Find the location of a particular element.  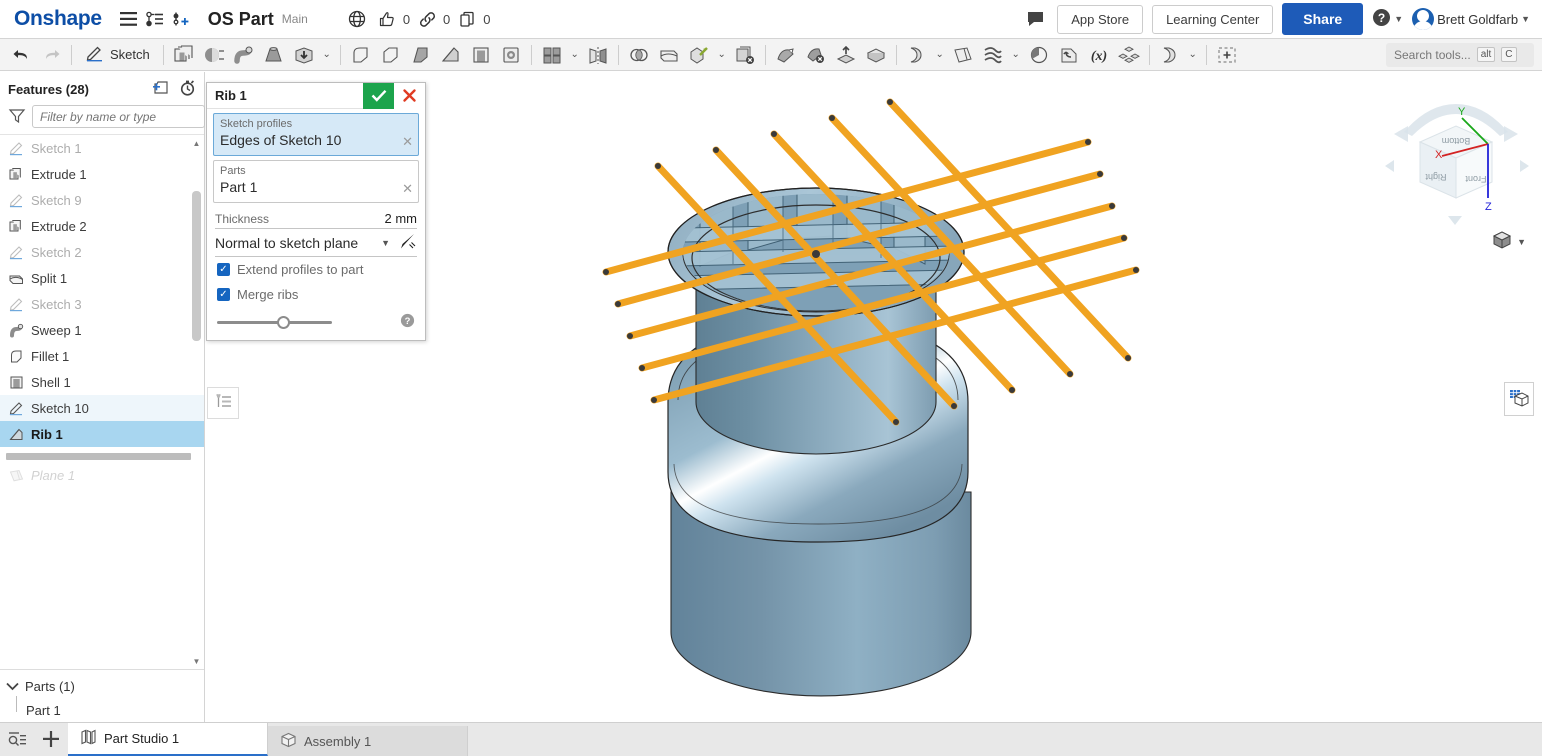

opacity-slider-row: ? is located at coordinates (316, 323).